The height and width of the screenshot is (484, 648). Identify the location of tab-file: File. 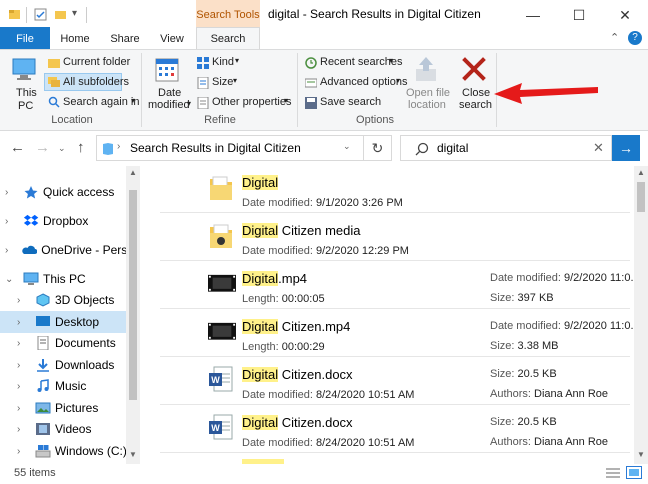
(25, 38).